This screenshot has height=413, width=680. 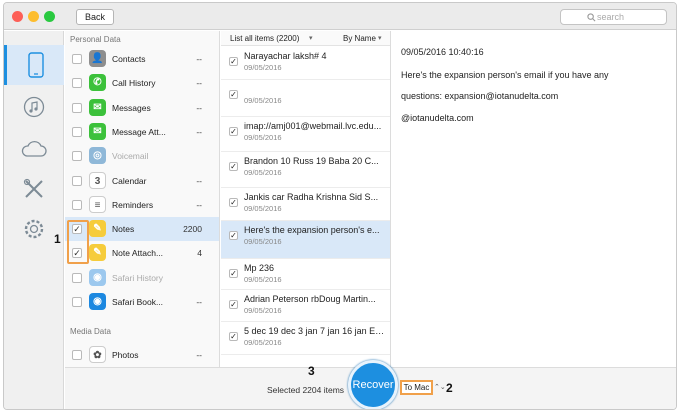 What do you see at coordinates (97, 131) in the screenshot?
I see `message-attachment-icon: ✉` at bounding box center [97, 131].